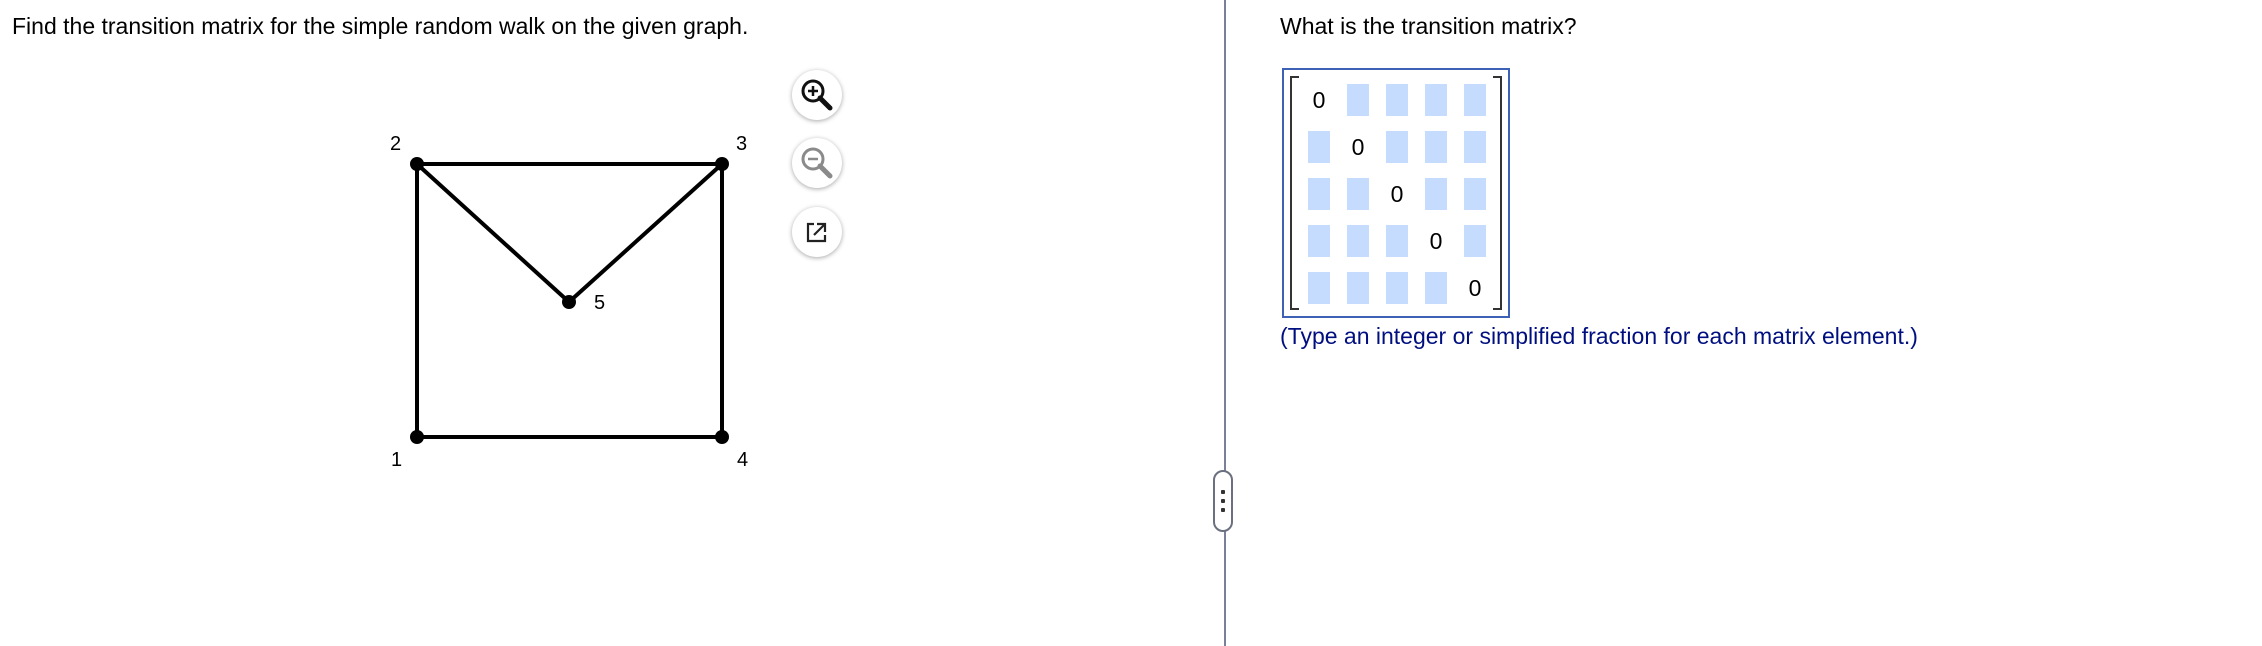  I want to click on external-link-icon, so click(816, 232).